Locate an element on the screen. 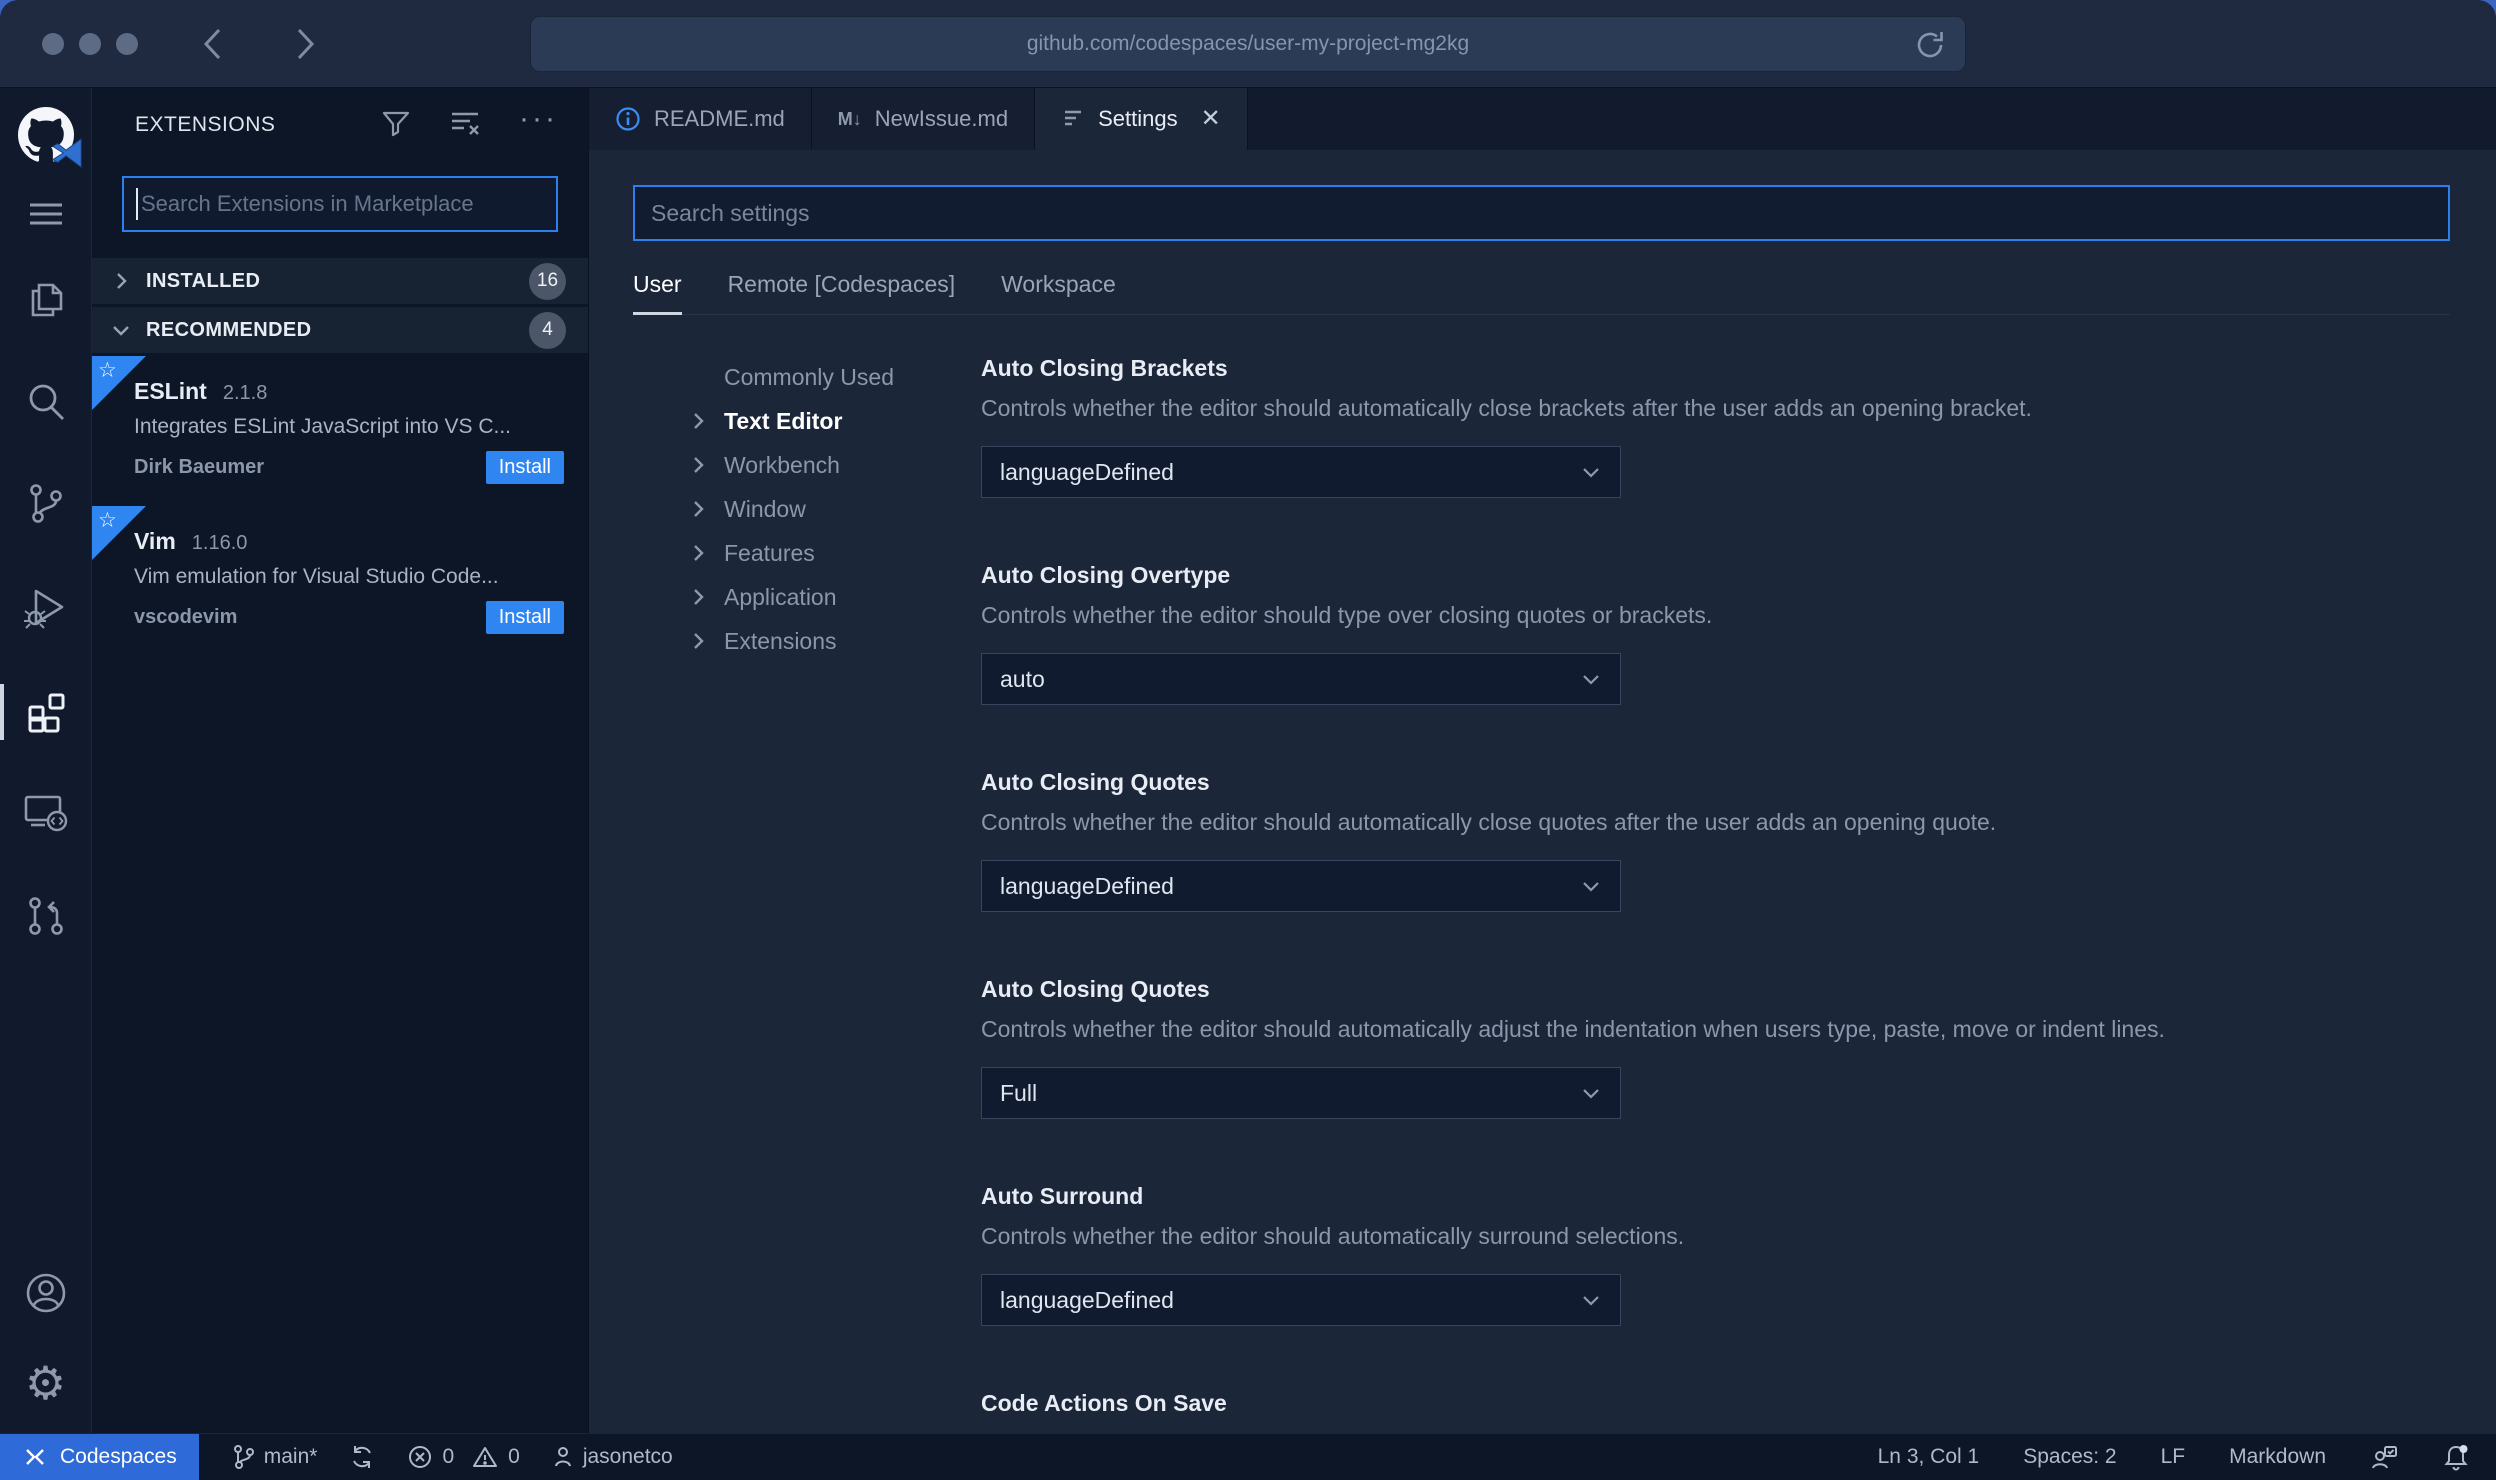 This screenshot has width=2496, height=1480. menu-button is located at coordinates (46, 214).